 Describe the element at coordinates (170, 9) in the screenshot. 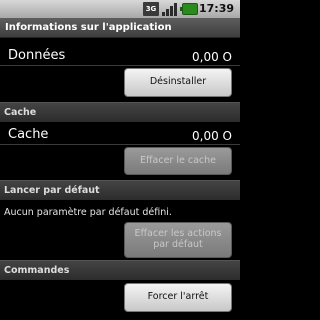

I see `signal-strength-icon` at that location.